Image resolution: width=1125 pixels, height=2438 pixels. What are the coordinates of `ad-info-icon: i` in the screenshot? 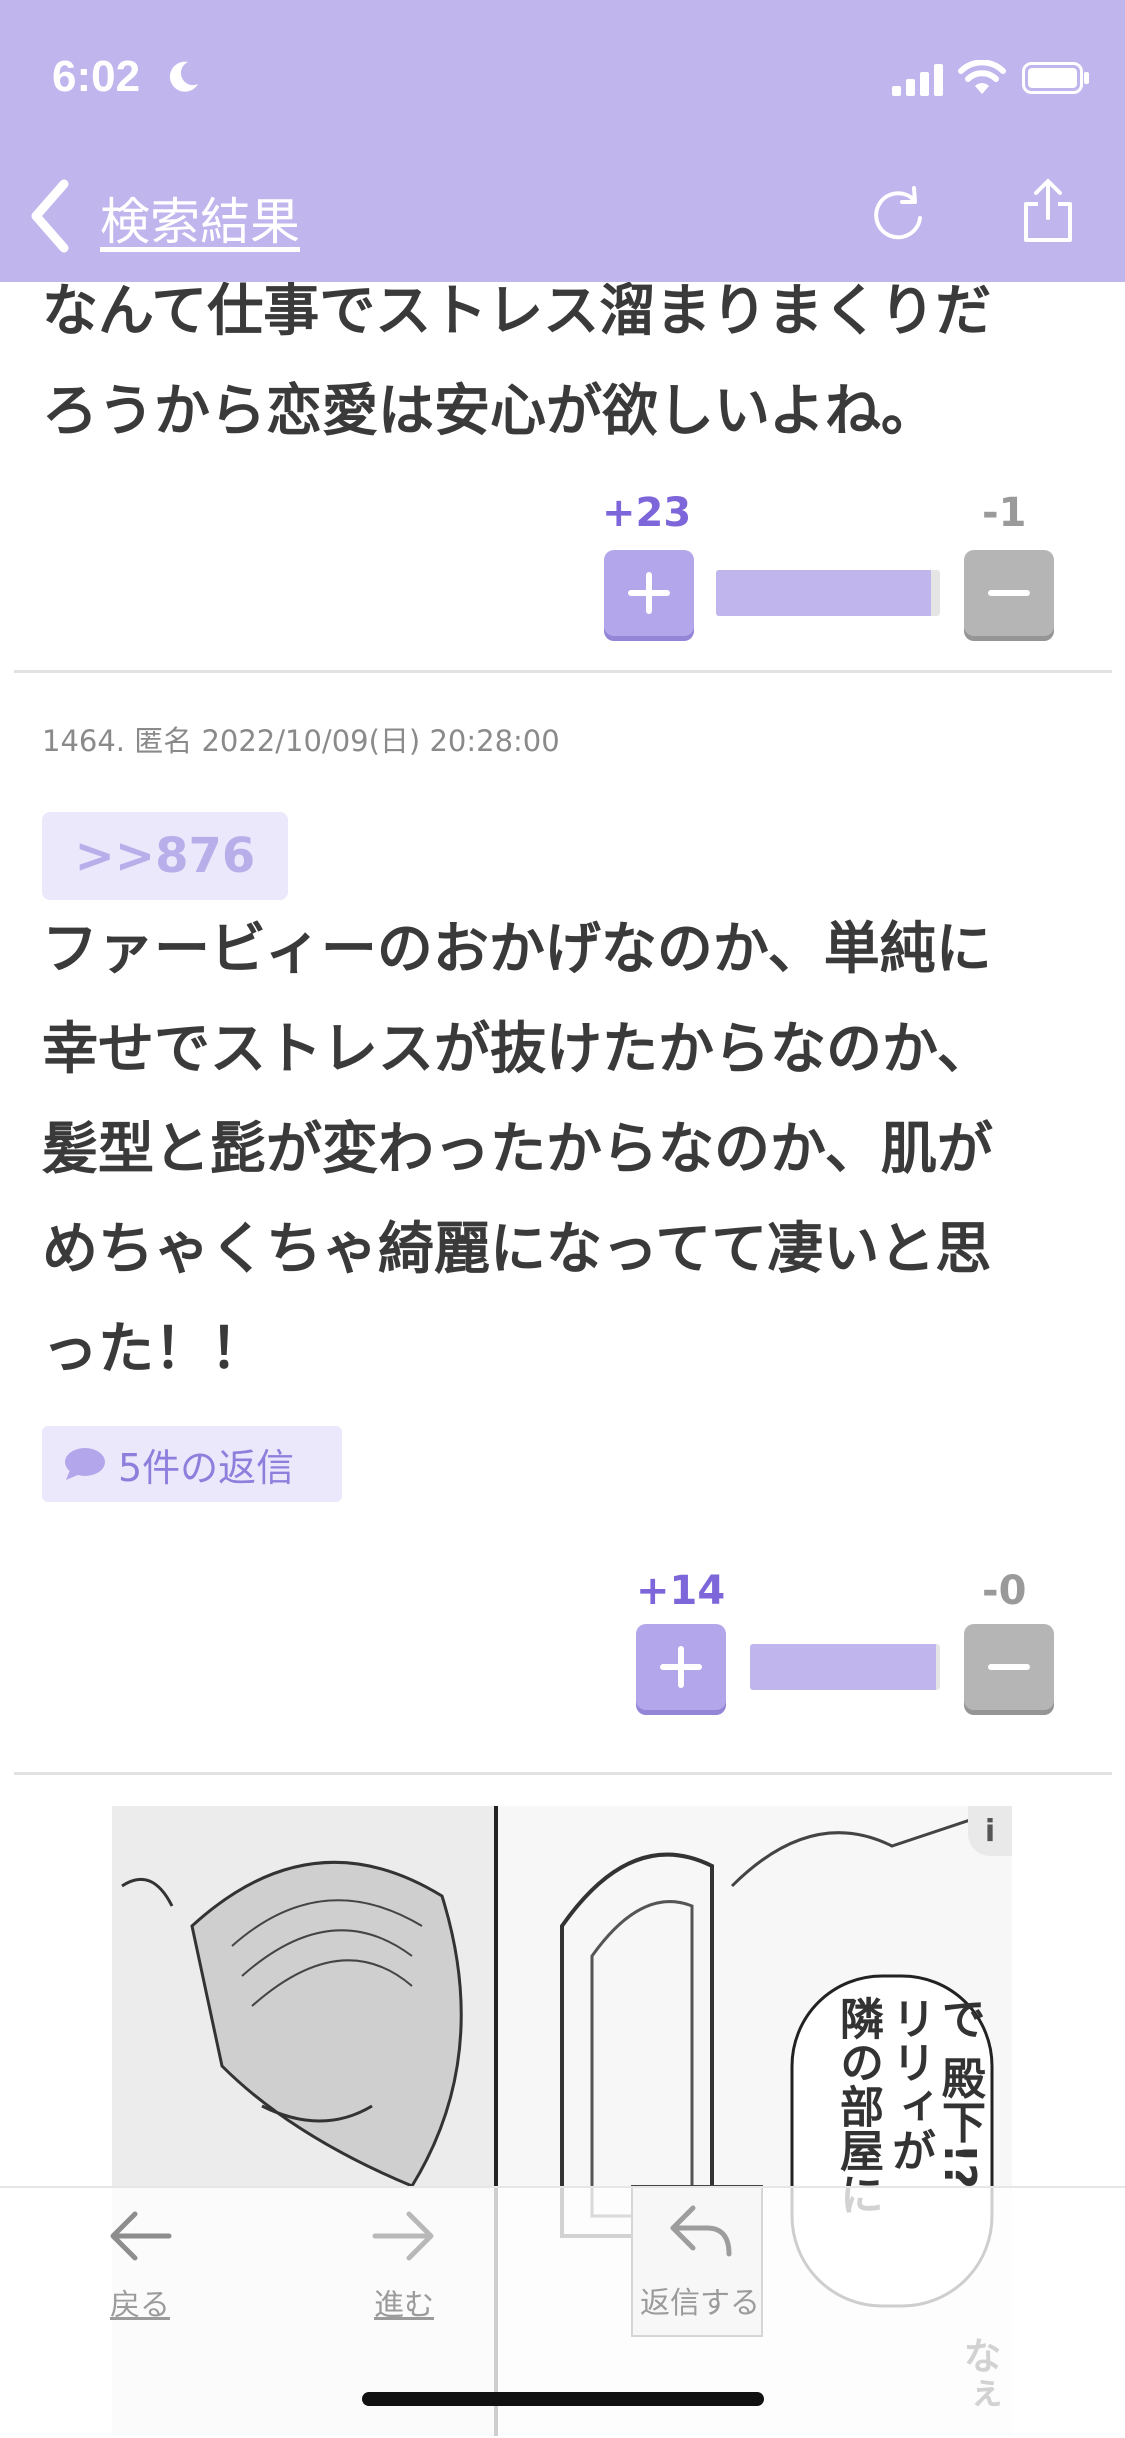 It's located at (990, 1831).